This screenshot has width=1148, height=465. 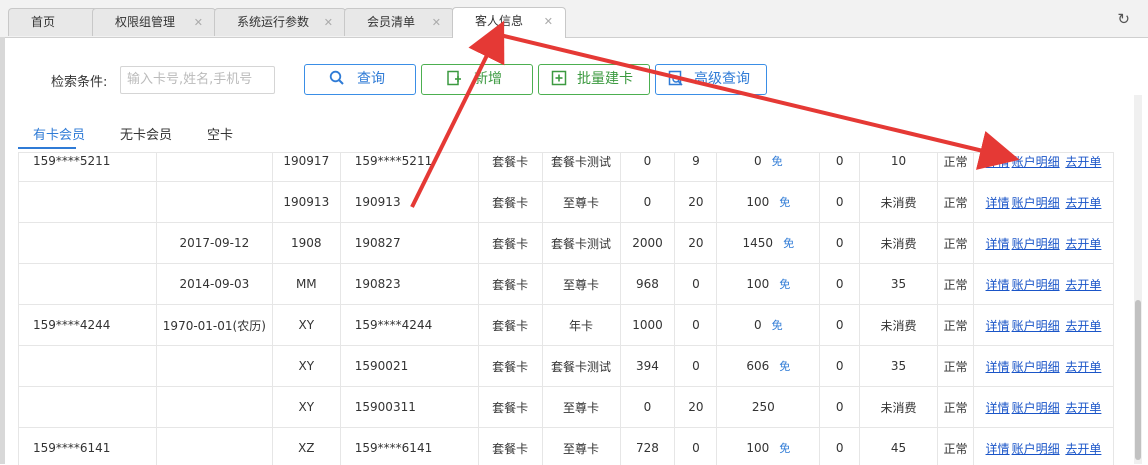 I want to click on table-cell: 1970-01-01(农历), so click(x=214, y=325).